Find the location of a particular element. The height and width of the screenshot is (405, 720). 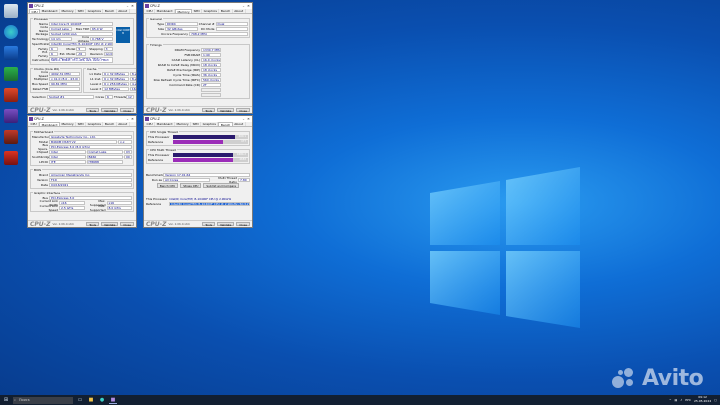

bench-cpu-button: Bench CPU is located at coordinates (167, 185).